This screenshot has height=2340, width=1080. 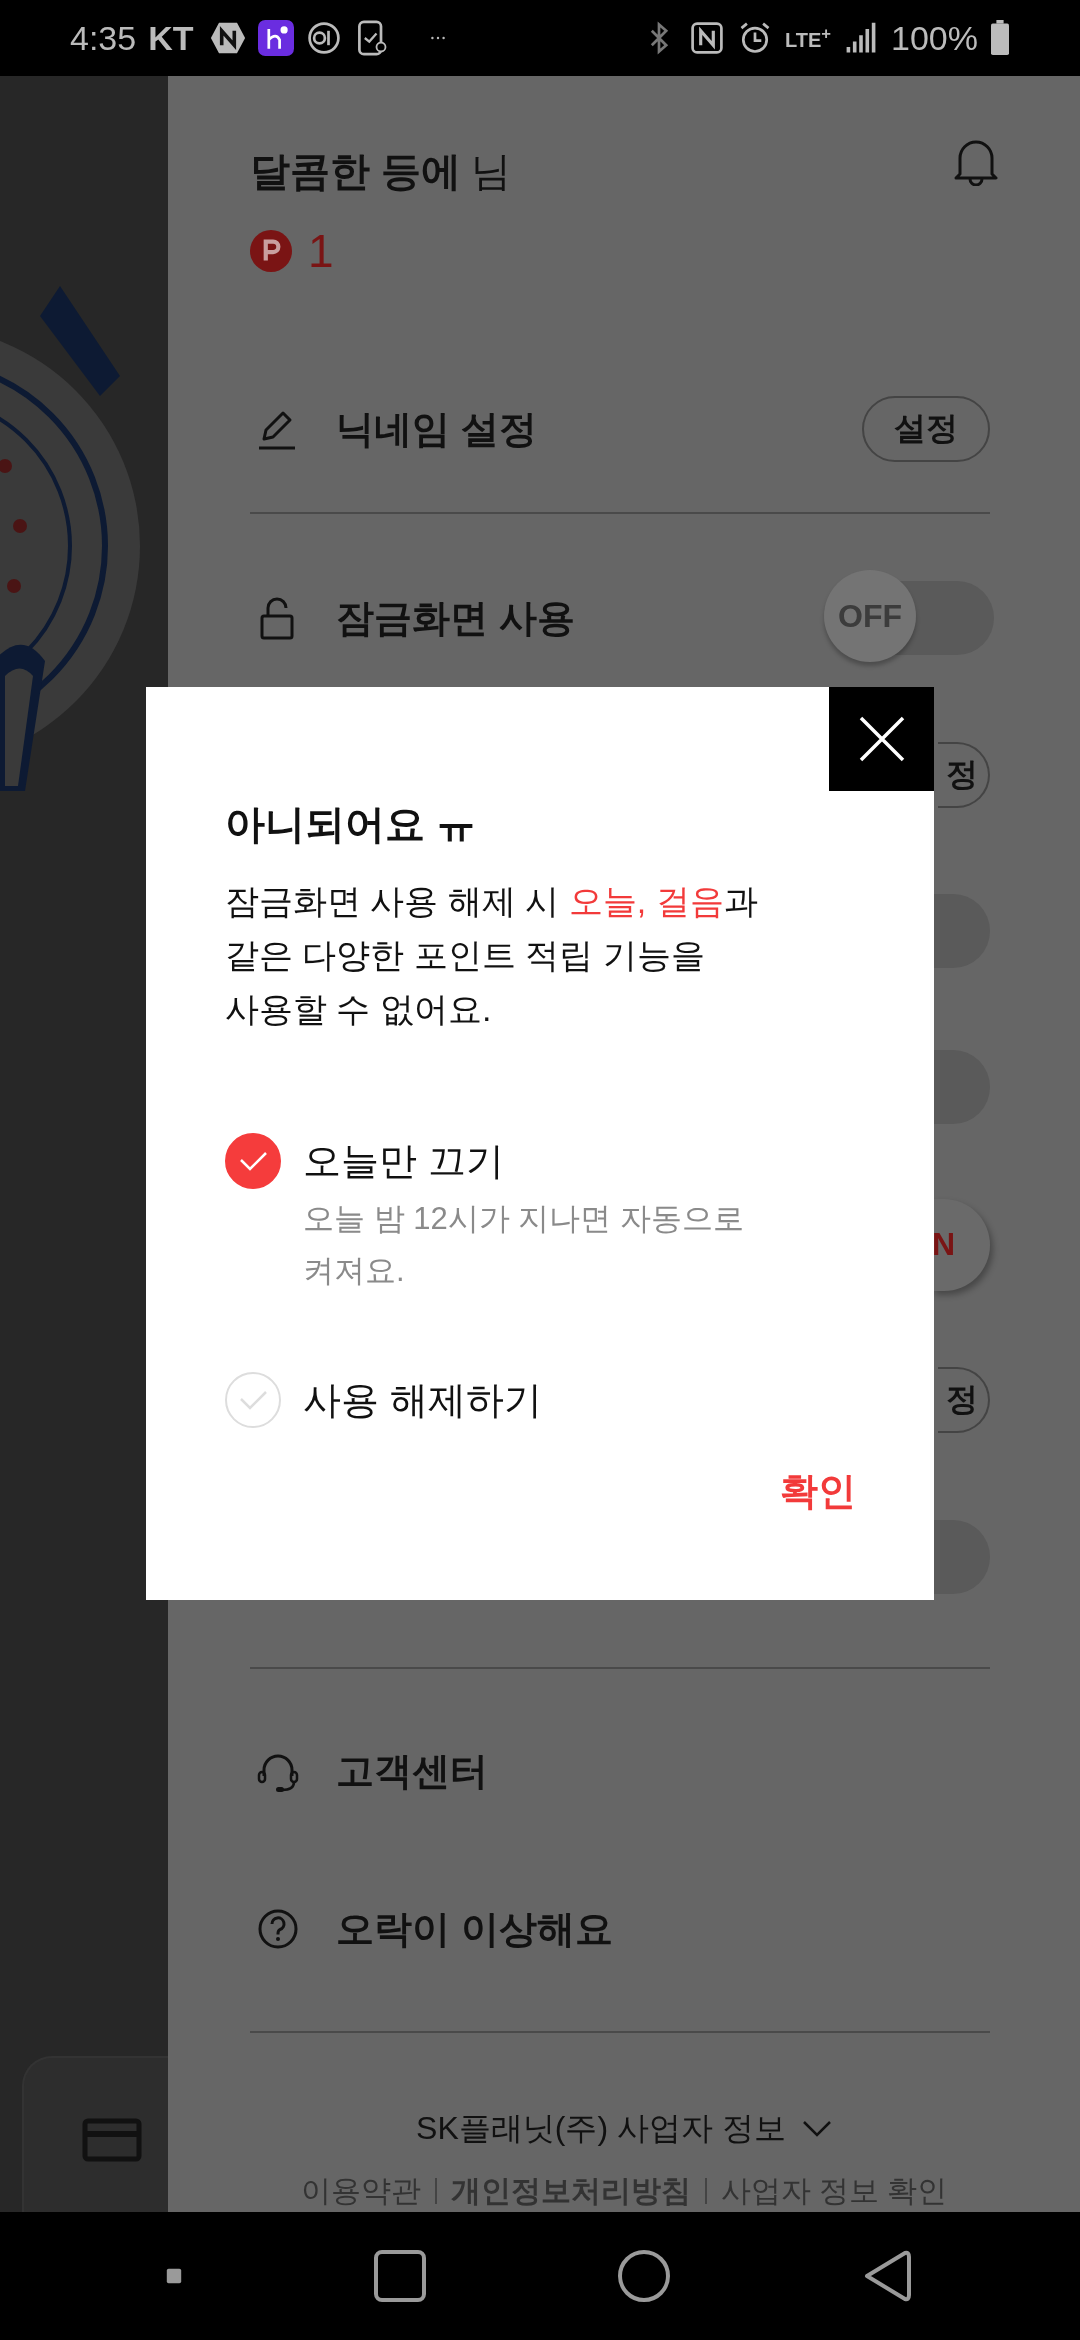 What do you see at coordinates (474, 1929) in the screenshot?
I see `menu-item-label: 오락이 이상해요` at bounding box center [474, 1929].